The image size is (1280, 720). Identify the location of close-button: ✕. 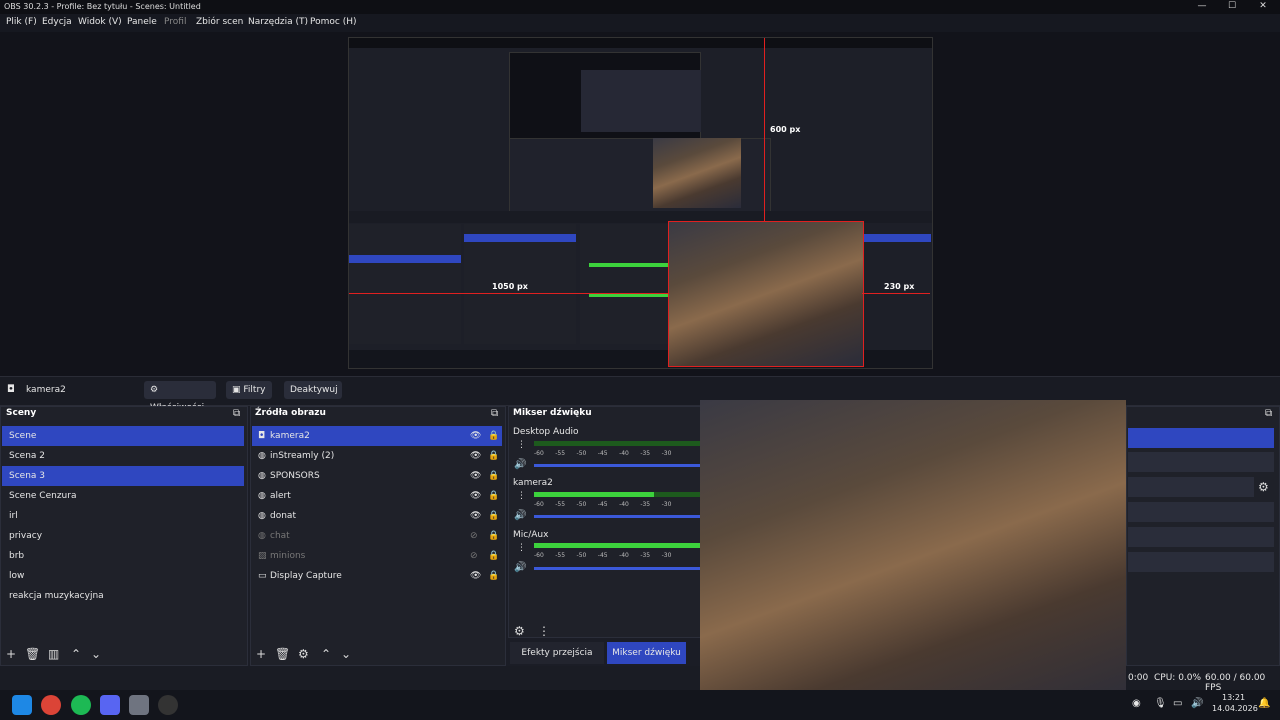
(1263, 6).